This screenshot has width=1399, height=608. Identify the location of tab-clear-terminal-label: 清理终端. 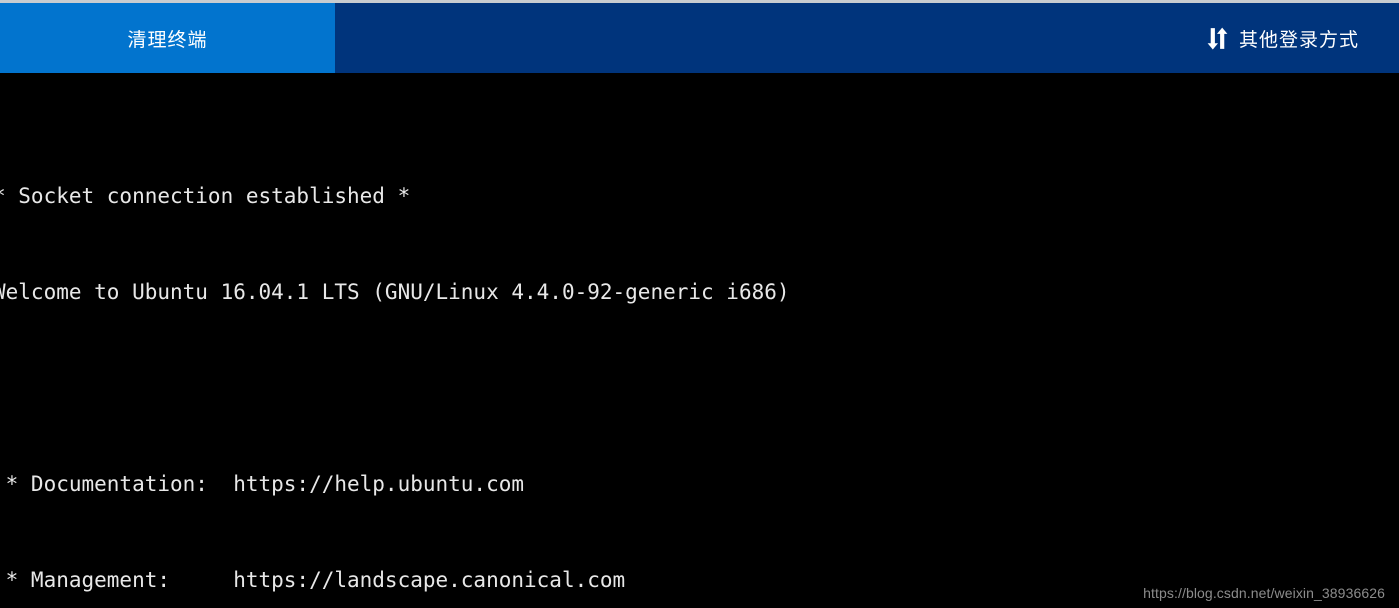
(167, 39).